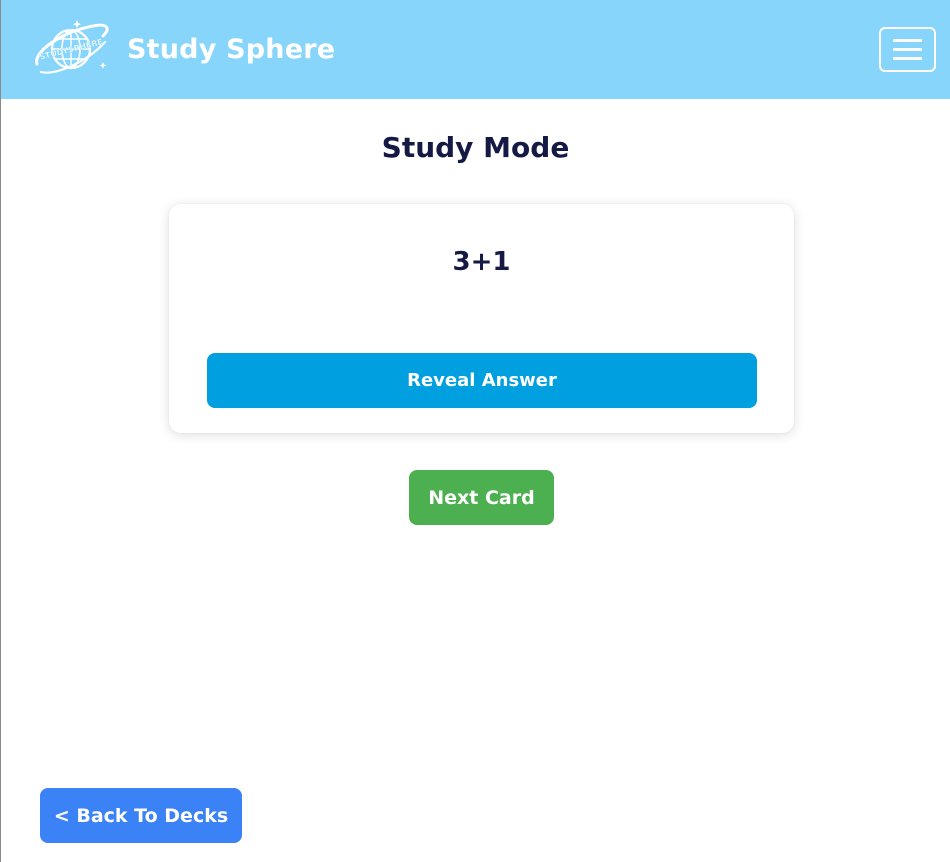  What do you see at coordinates (481, 497) in the screenshot?
I see `next-card-button: Next Card` at bounding box center [481, 497].